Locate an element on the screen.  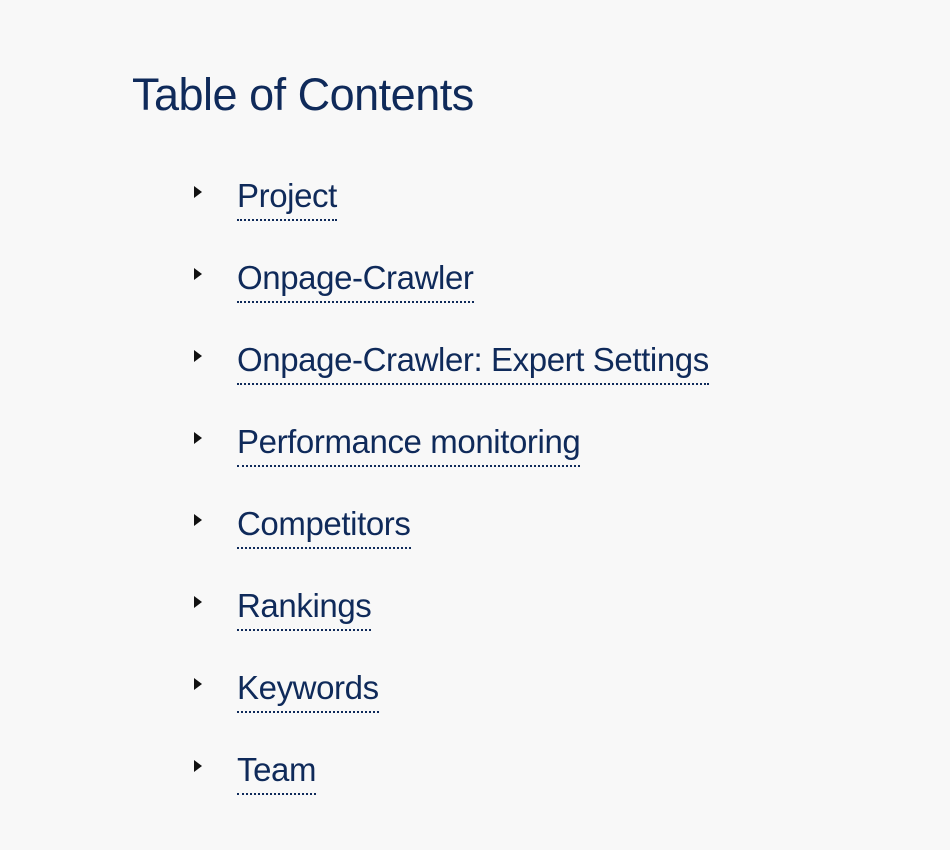
toc-link-competitors: Competitors is located at coordinates (324, 525).